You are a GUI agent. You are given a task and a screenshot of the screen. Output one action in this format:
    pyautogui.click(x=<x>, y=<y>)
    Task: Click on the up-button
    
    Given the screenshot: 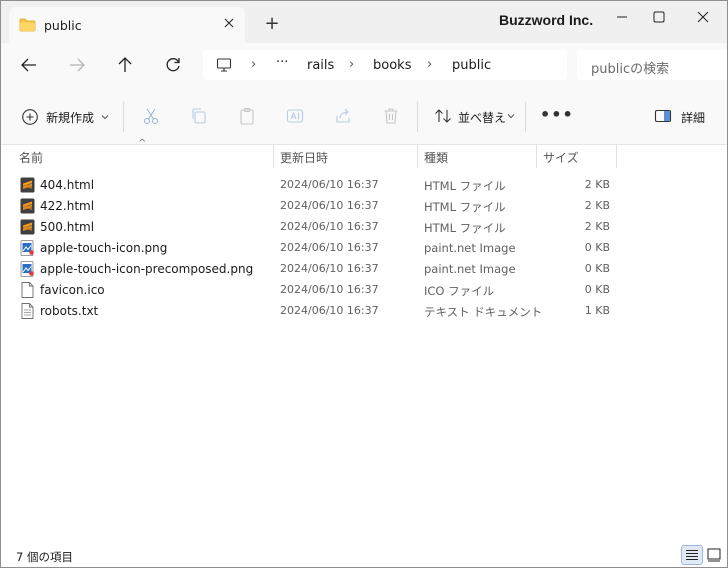 What is the action you would take?
    pyautogui.click(x=125, y=65)
    